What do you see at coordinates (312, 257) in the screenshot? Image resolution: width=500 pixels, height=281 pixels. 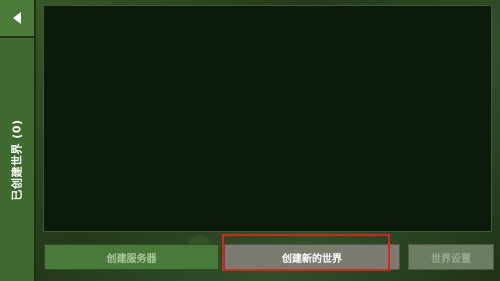 I see `create-new-world-button: 创建新的世界` at bounding box center [312, 257].